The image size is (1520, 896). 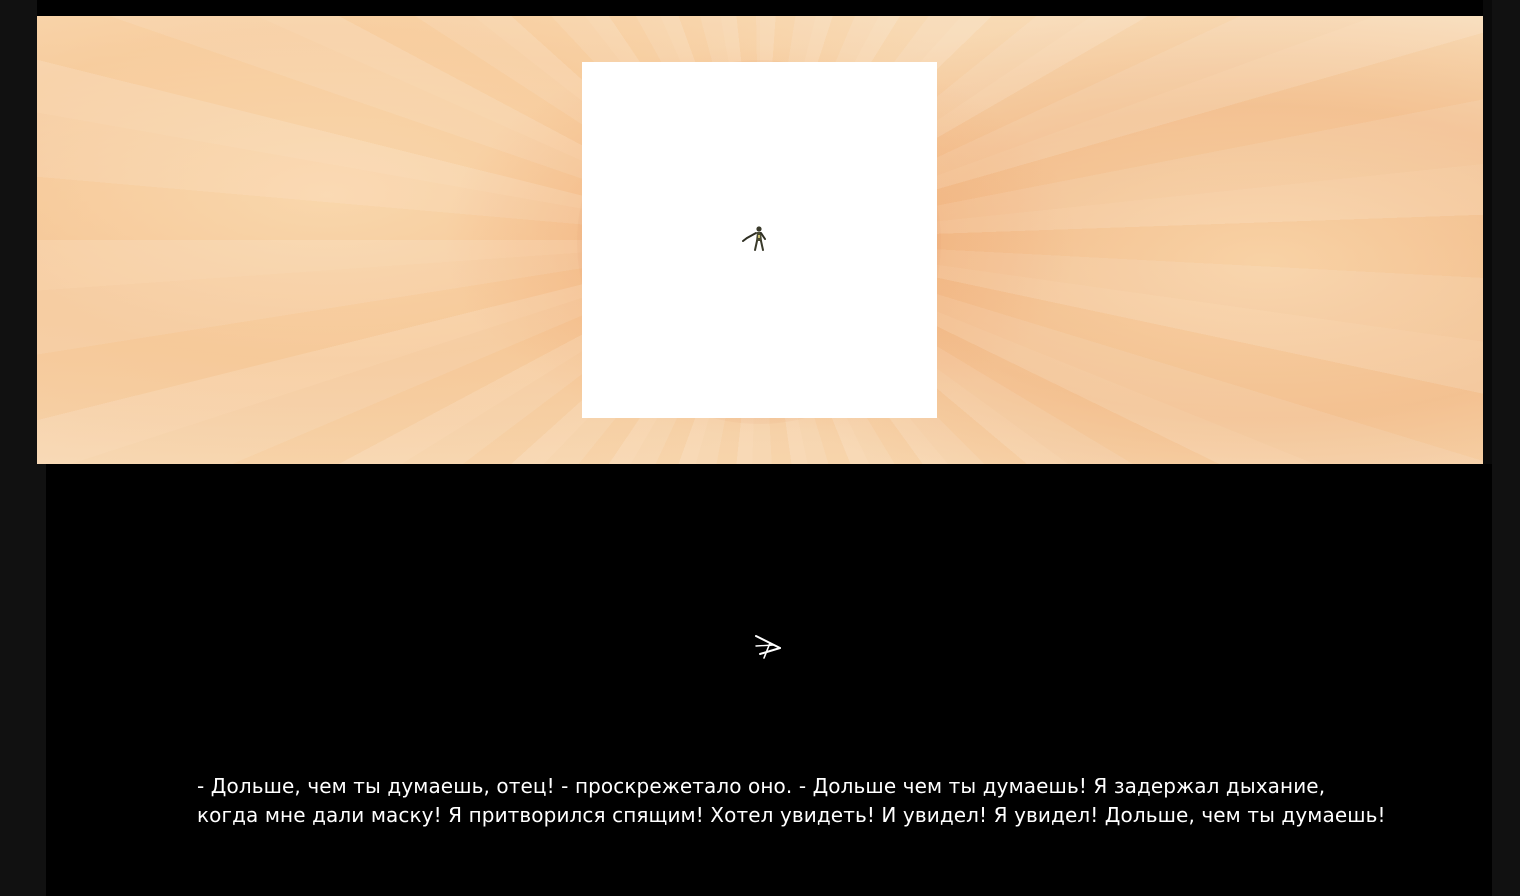 What do you see at coordinates (768, 647) in the screenshot?
I see `arrow-cursor-icon` at bounding box center [768, 647].